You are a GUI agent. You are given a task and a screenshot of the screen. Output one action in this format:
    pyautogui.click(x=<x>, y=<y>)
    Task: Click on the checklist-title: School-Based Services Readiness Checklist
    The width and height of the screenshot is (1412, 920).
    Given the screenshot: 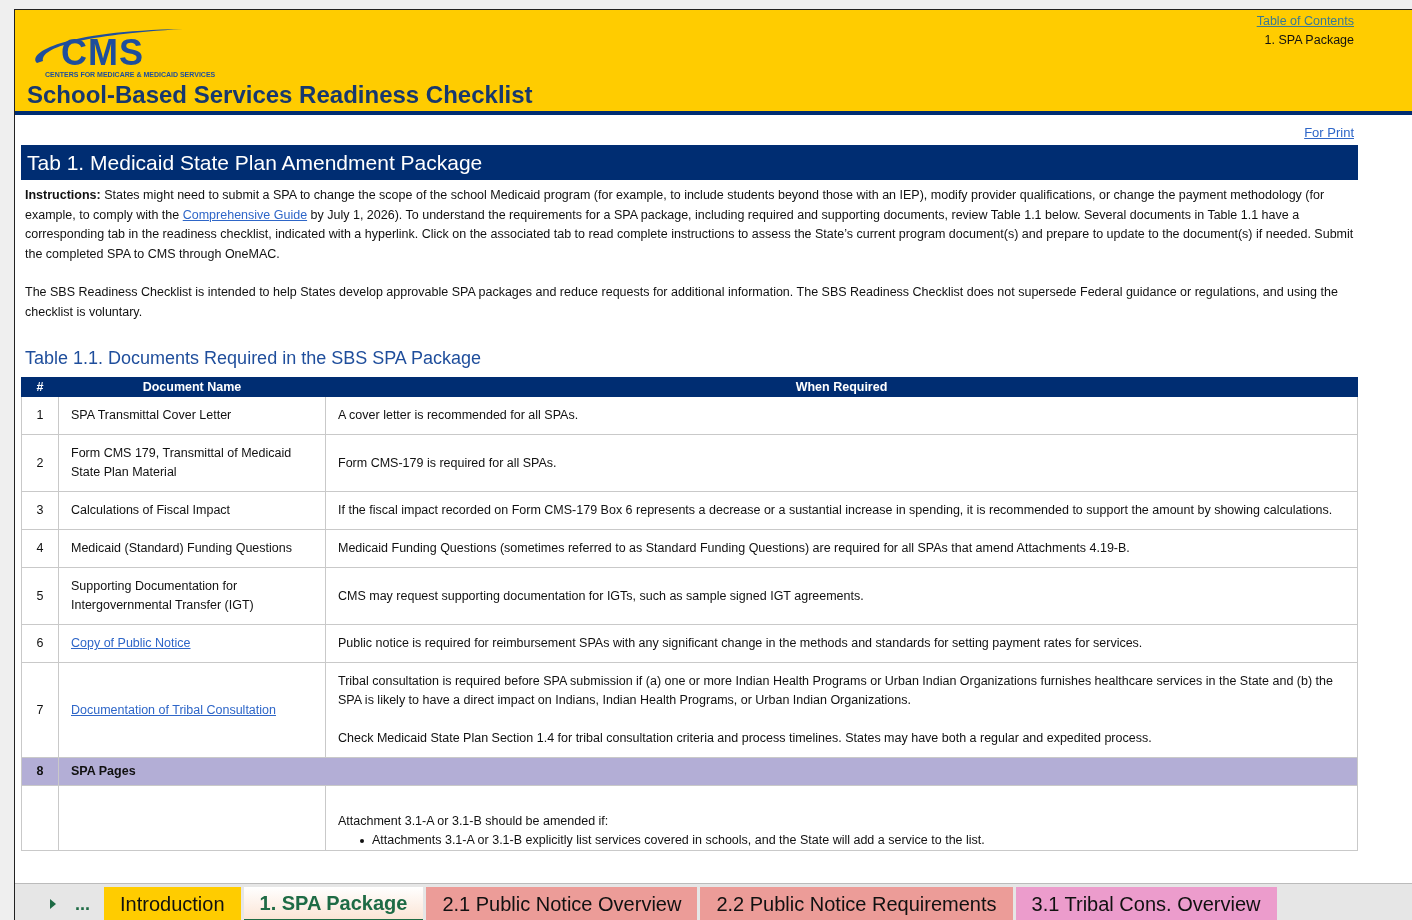 What is the action you would take?
    pyautogui.click(x=279, y=95)
    